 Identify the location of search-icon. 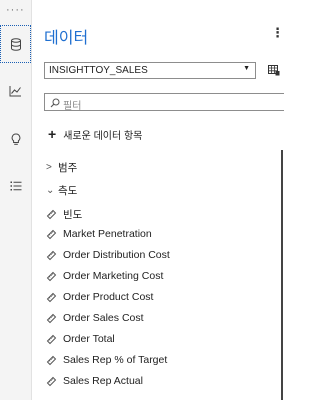
(55, 103).